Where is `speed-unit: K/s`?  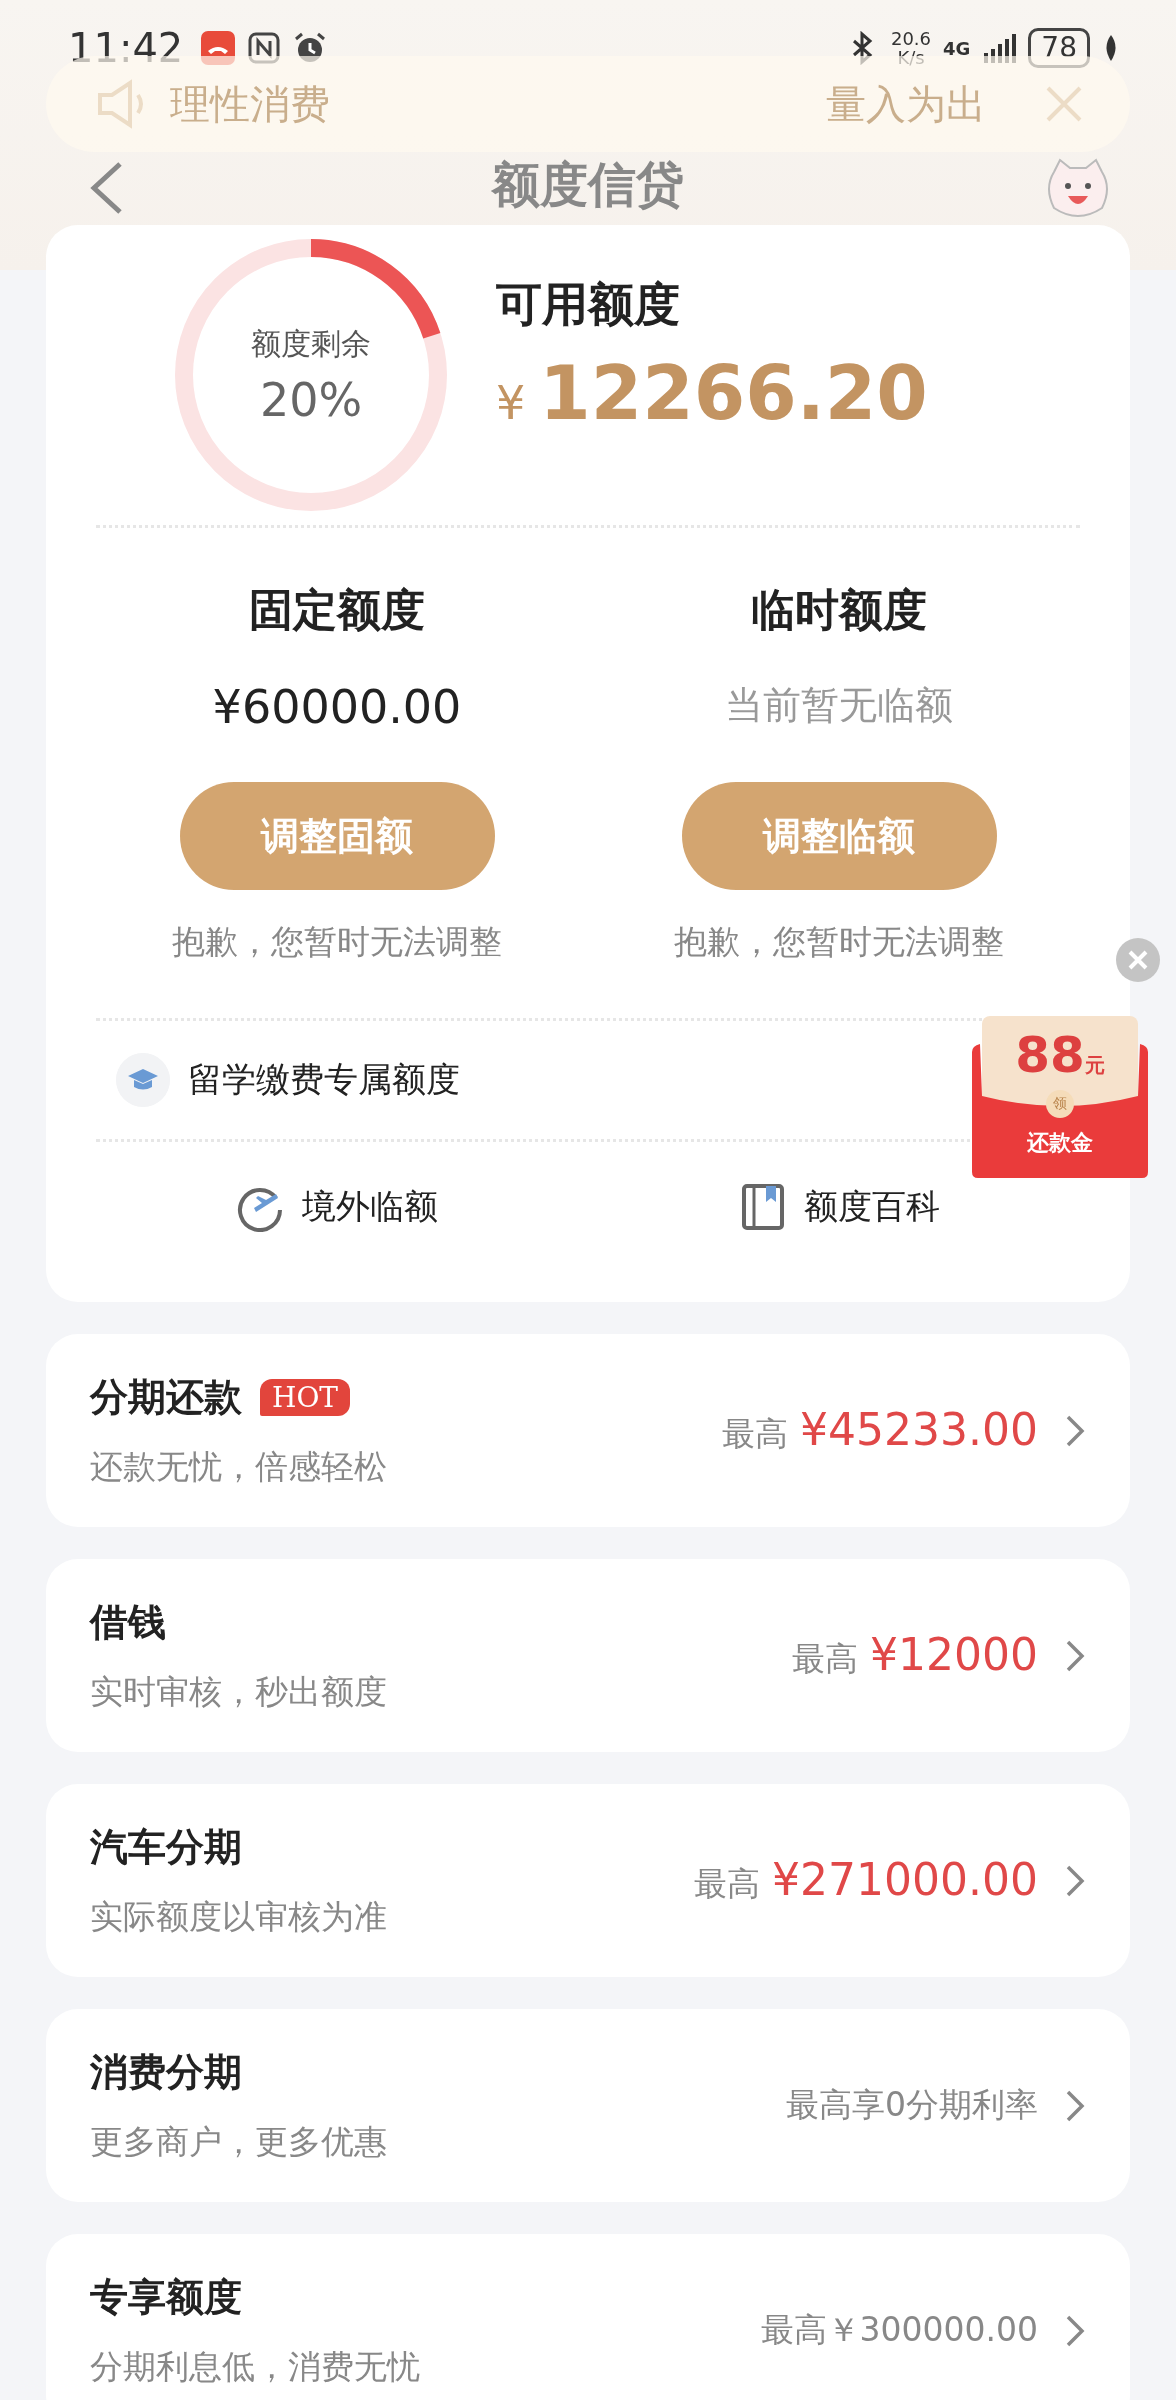
speed-unit: K/s is located at coordinates (911, 57).